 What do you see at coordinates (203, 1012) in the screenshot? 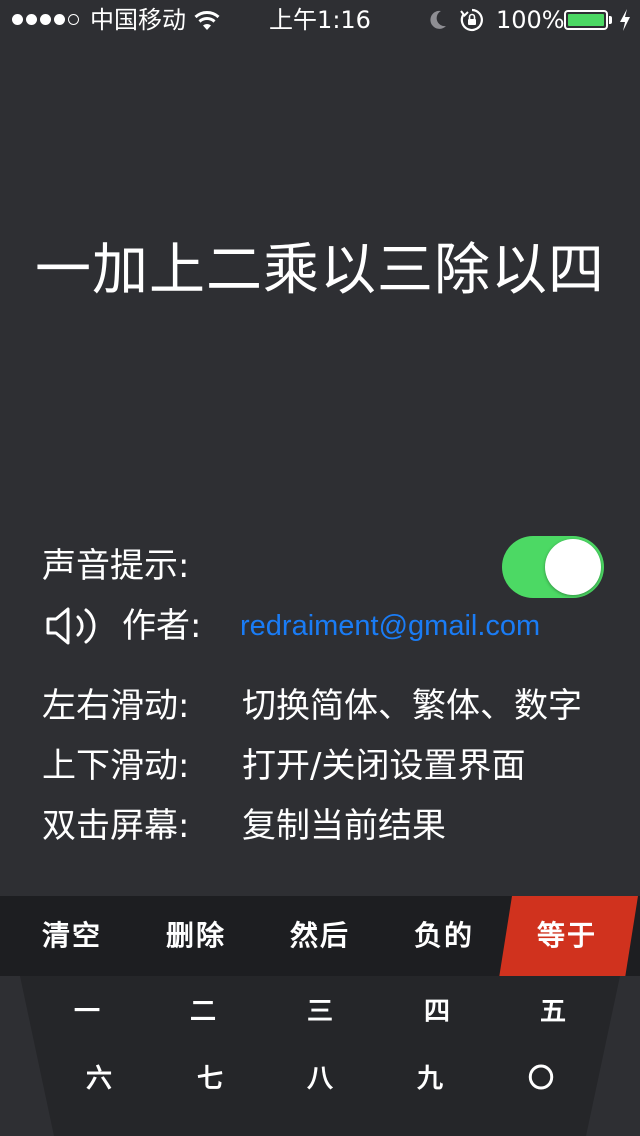
I see `key-two: 二` at bounding box center [203, 1012].